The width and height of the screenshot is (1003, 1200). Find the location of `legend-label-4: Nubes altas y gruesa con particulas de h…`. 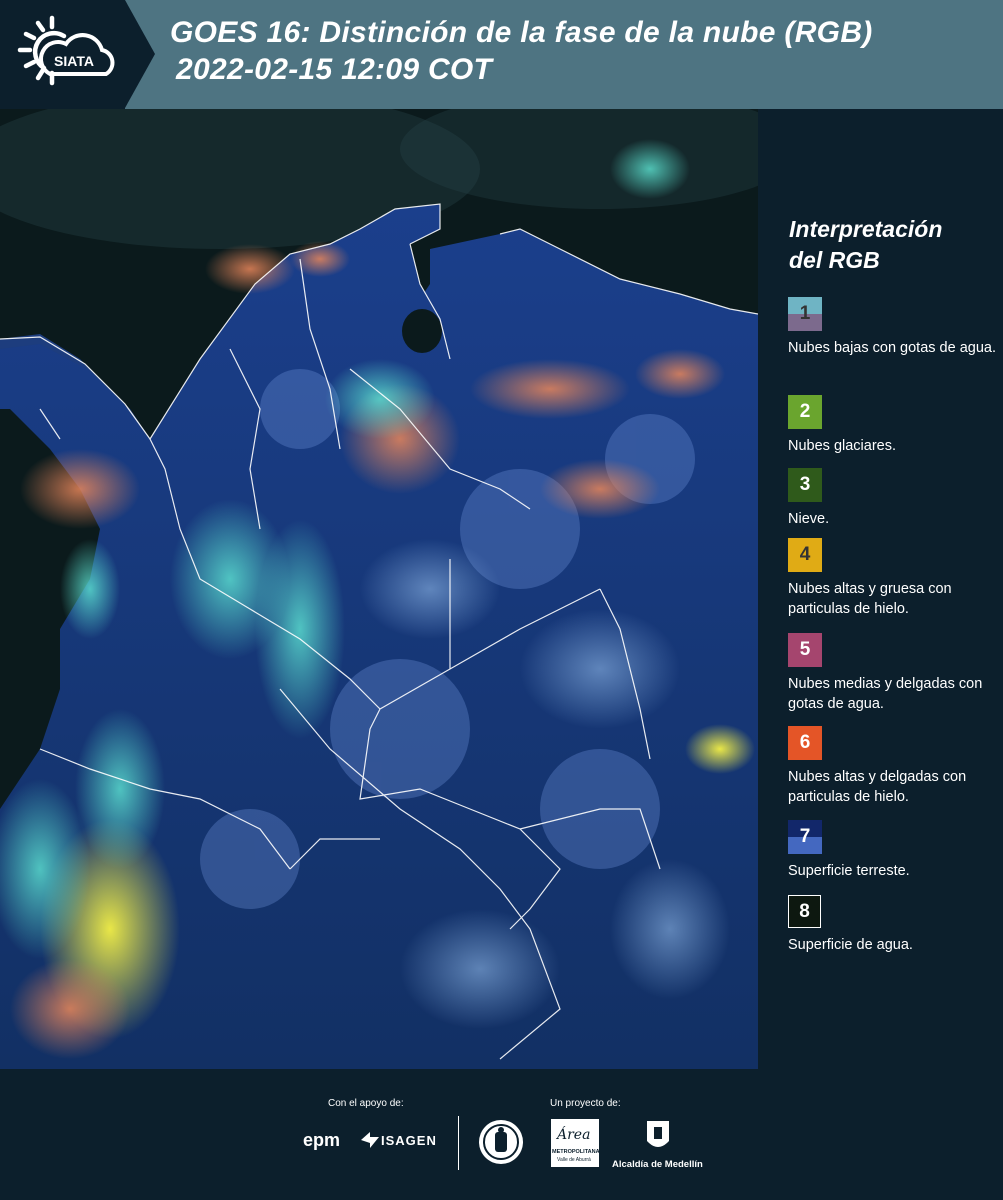

legend-label-4: Nubes altas y gruesa con particulas de h… is located at coordinates (870, 599).